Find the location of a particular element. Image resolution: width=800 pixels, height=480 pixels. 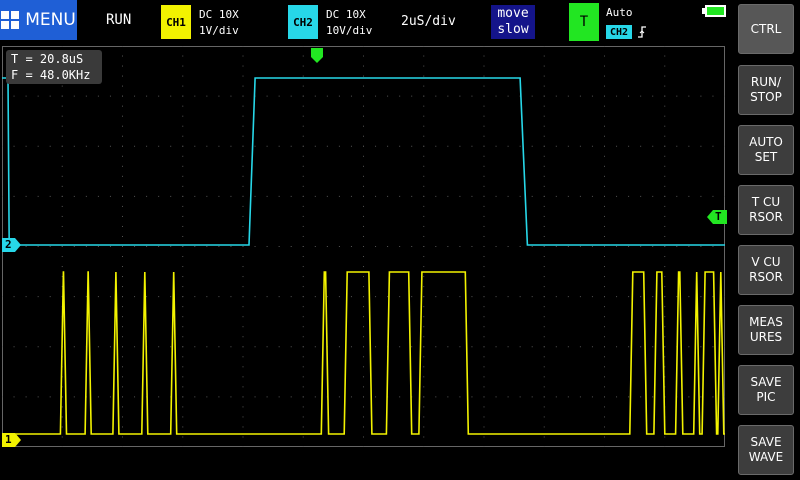

move-speed-toggle: move slow is located at coordinates (513, 22).